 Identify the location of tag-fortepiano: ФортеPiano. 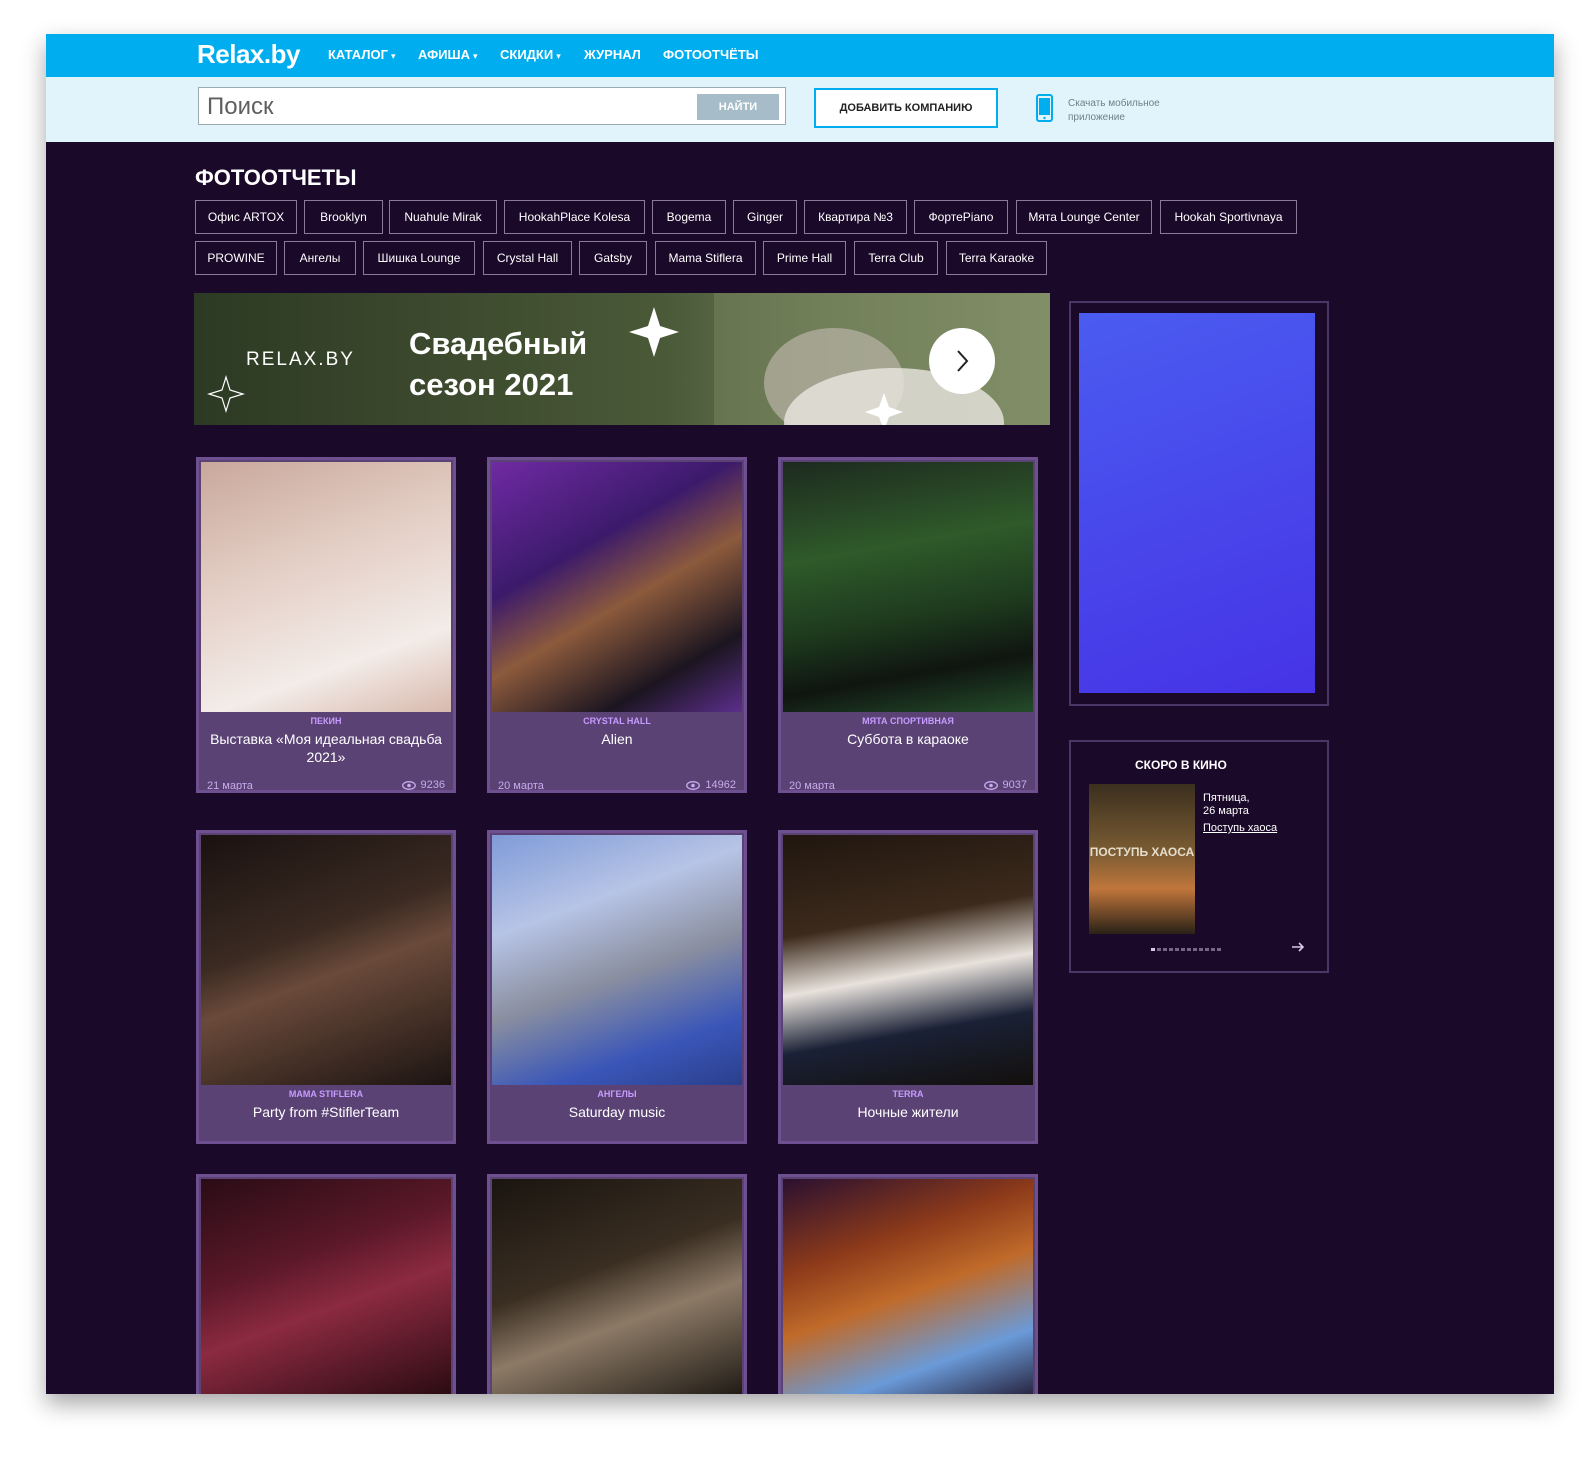
(961, 217).